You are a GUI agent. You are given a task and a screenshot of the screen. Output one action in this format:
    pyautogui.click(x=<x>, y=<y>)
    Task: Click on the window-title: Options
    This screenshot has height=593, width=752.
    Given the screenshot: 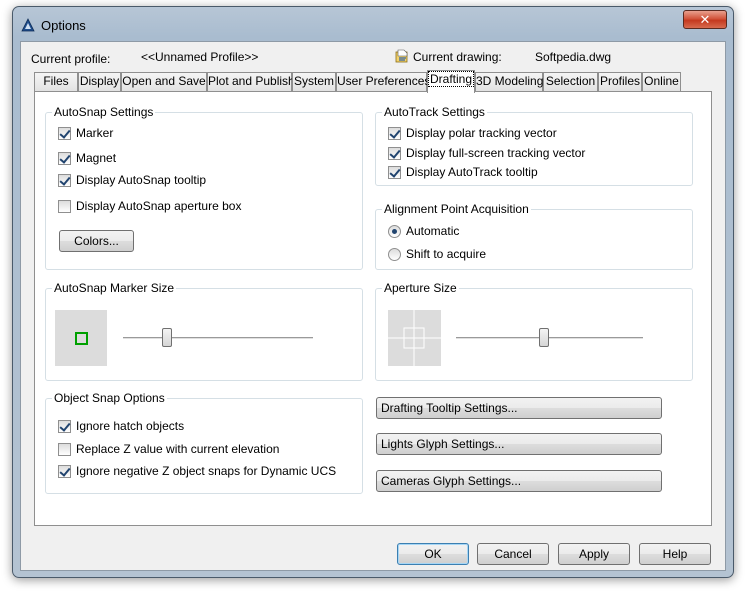 What is the action you would take?
    pyautogui.click(x=63, y=25)
    